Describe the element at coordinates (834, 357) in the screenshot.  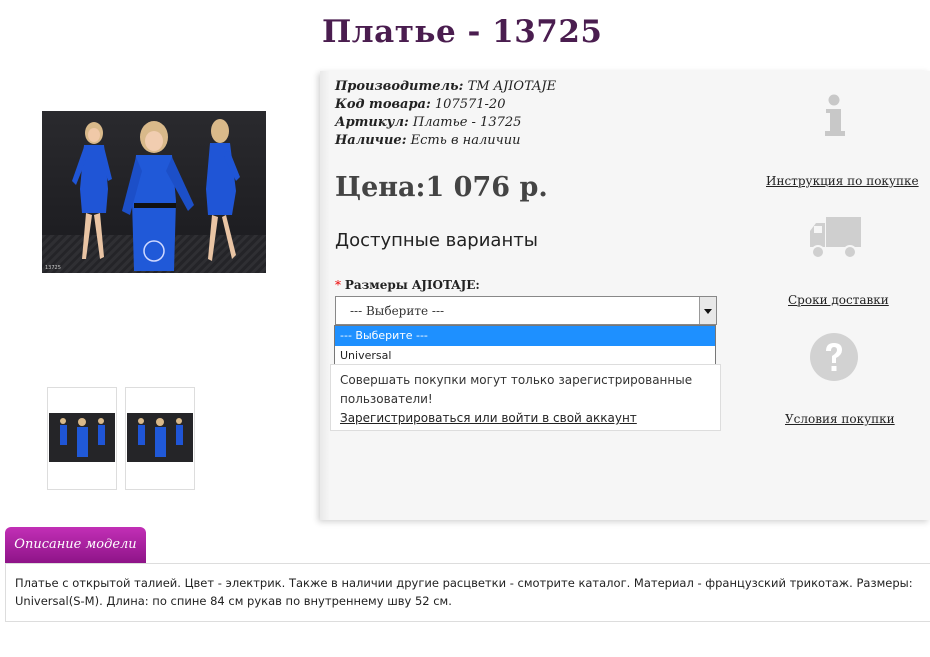
I see `question-icon` at that location.